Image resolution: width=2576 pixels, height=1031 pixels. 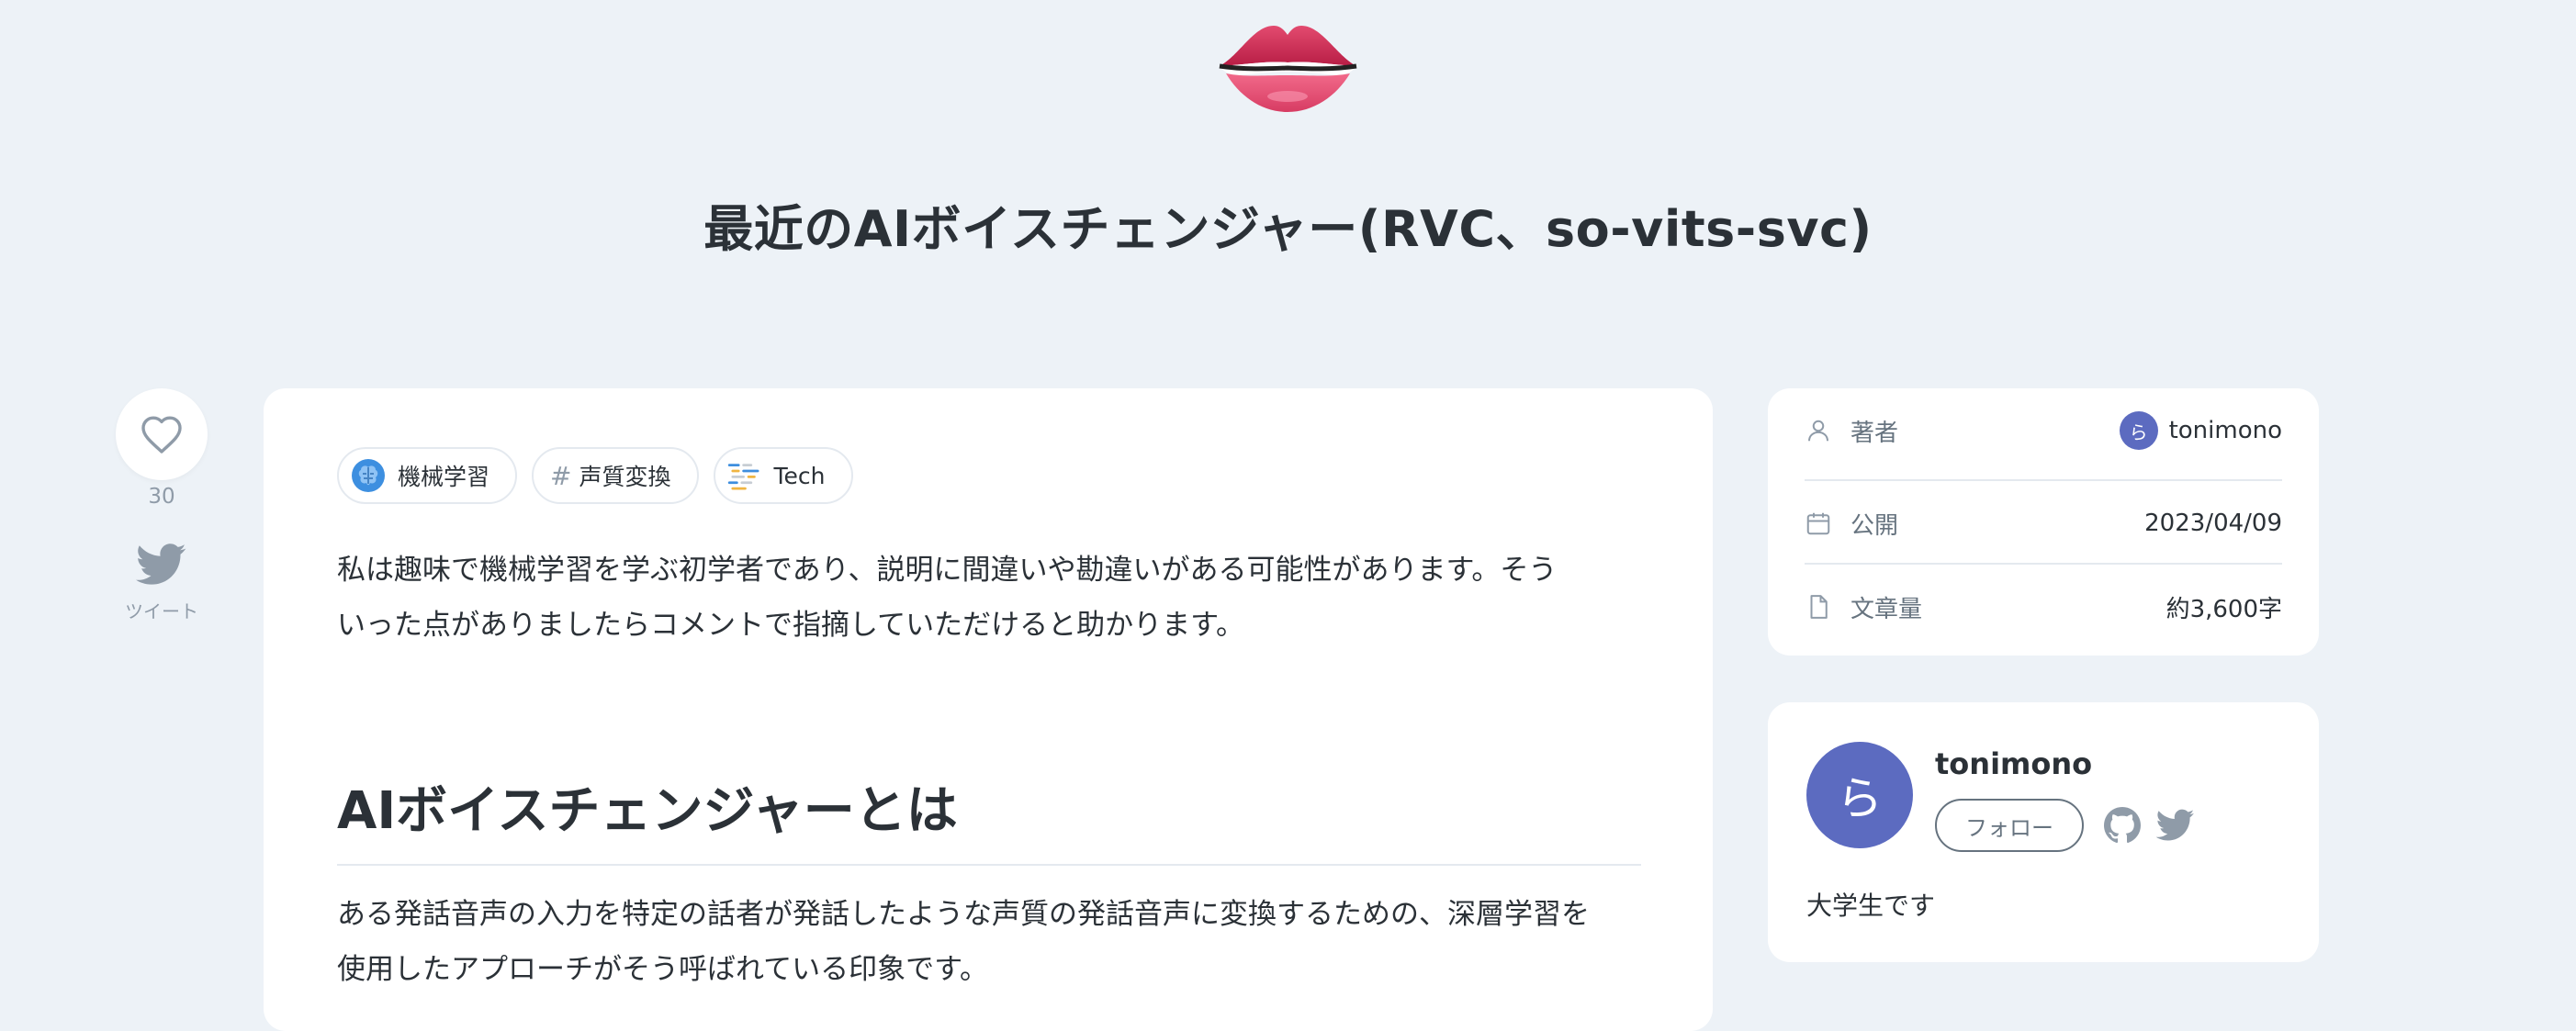 I want to click on like-button, so click(x=162, y=434).